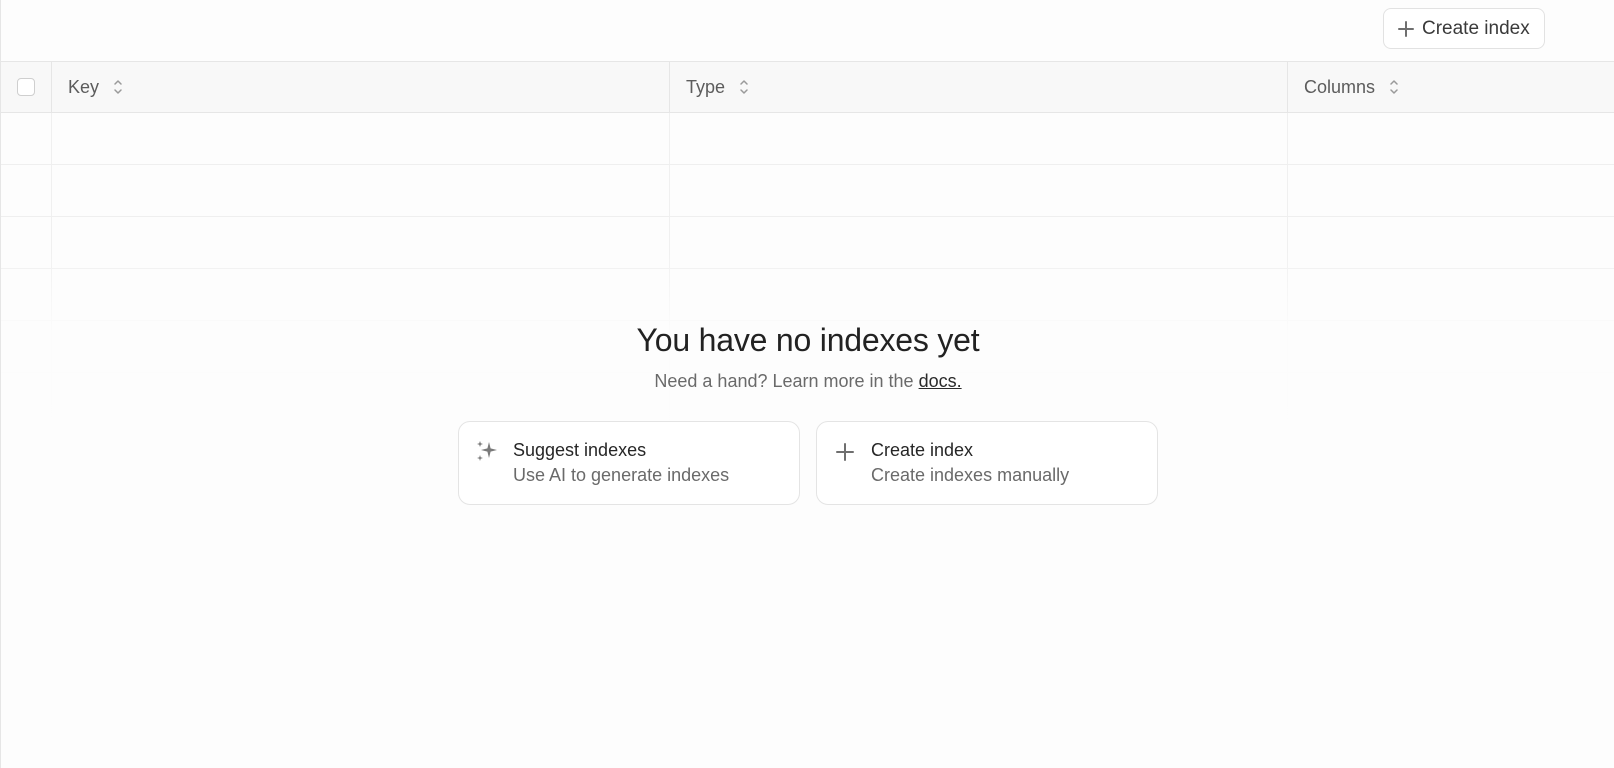  What do you see at coordinates (580, 450) in the screenshot?
I see `card-title: Suggest indexes` at bounding box center [580, 450].